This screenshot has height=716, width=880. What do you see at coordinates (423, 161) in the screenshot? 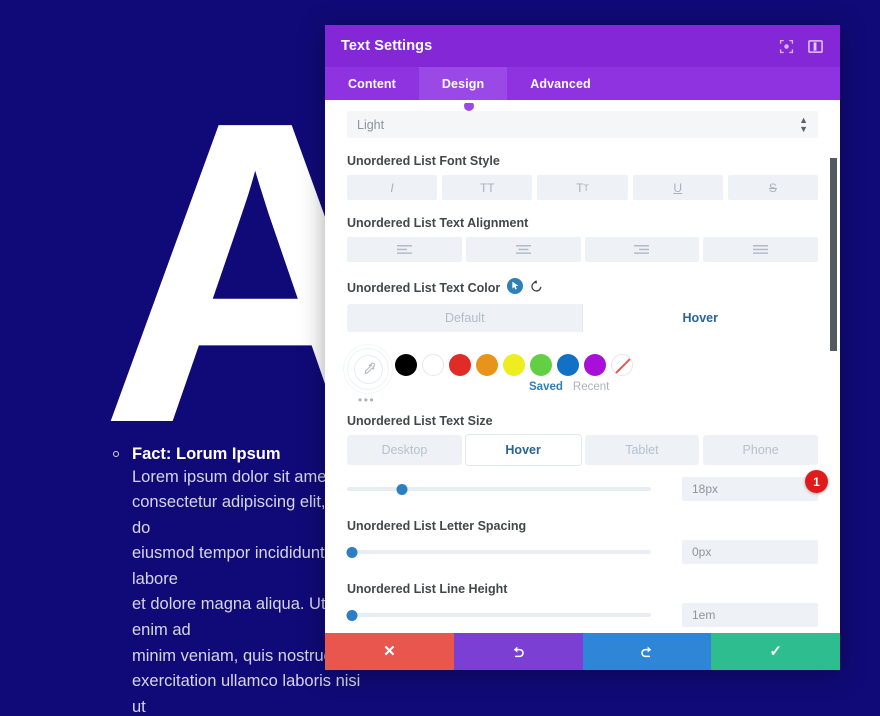
I see `font-style-label: Unordered List Font Style` at bounding box center [423, 161].